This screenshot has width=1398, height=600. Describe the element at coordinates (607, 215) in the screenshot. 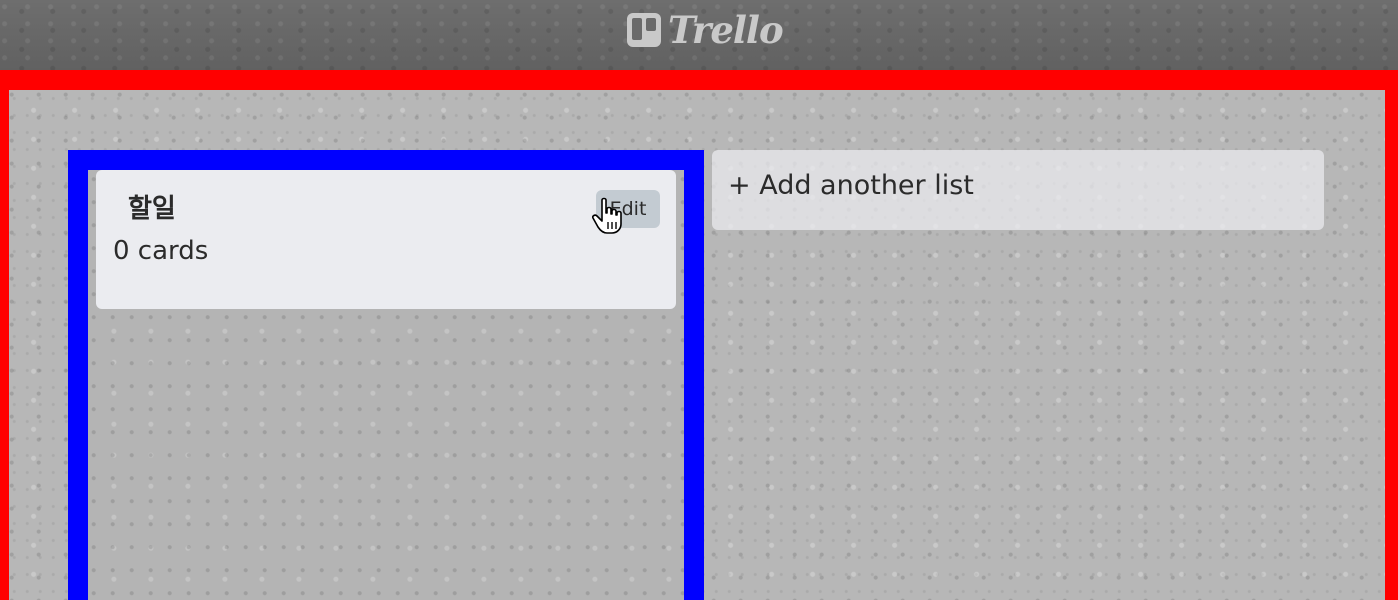

I see `hand-pointer-icon` at that location.